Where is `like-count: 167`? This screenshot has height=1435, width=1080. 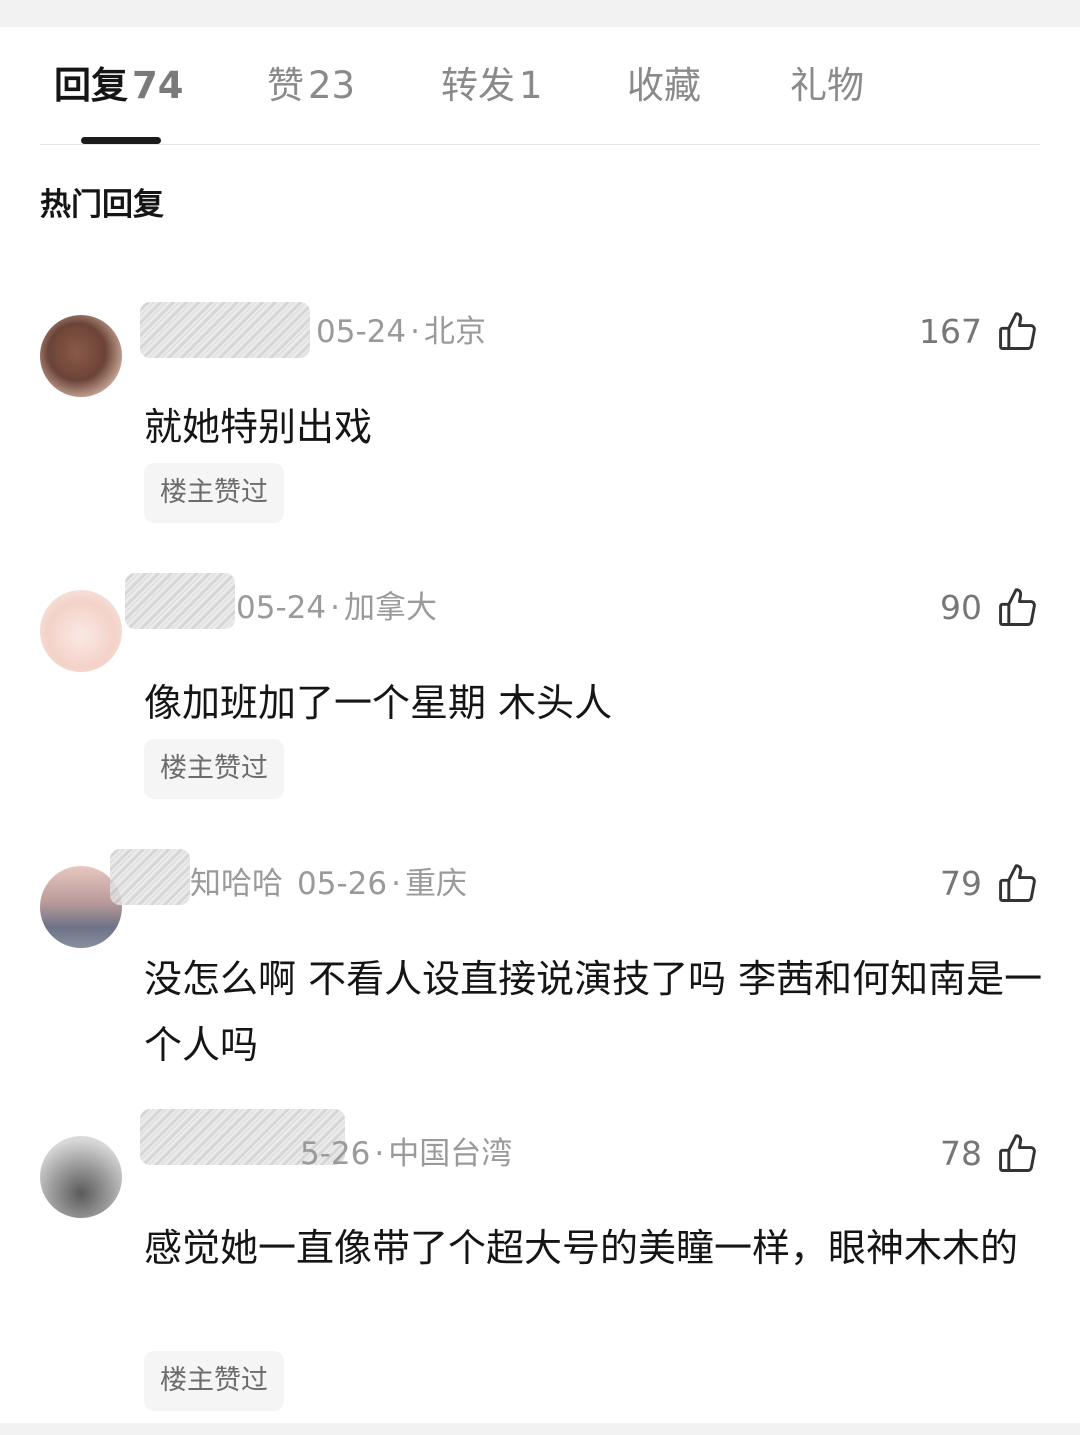
like-count: 167 is located at coordinates (950, 331).